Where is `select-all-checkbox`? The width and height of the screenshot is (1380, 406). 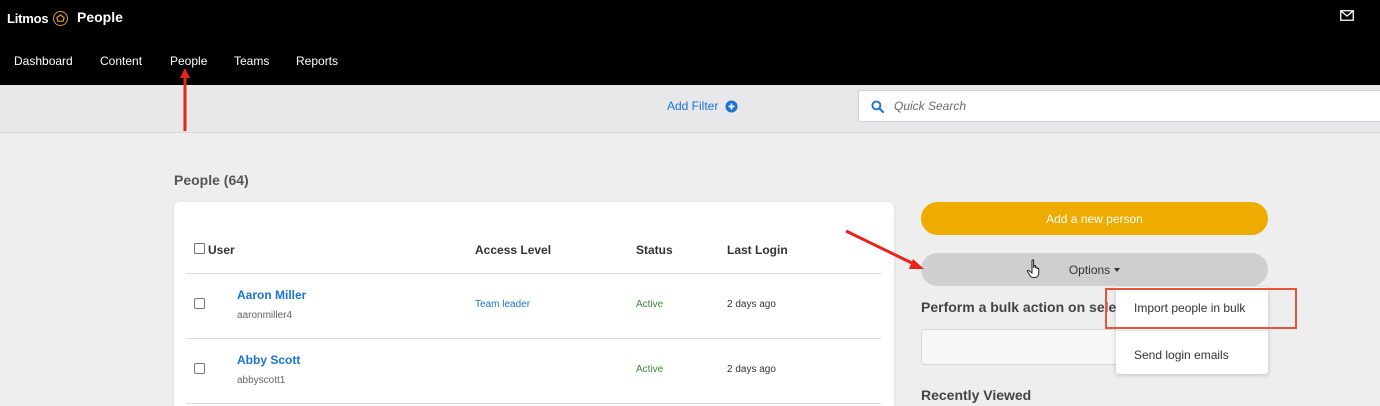
select-all-checkbox is located at coordinates (199, 248).